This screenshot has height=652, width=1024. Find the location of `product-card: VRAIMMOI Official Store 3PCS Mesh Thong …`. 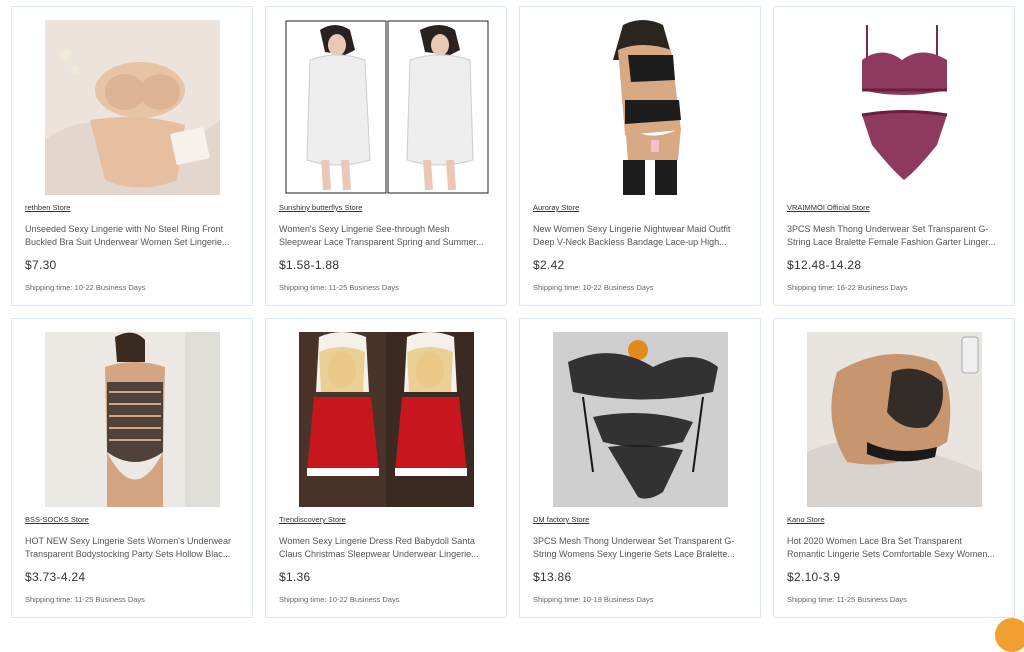

product-card: VRAIMMOI Official Store 3PCS Mesh Thong … is located at coordinates (894, 156).